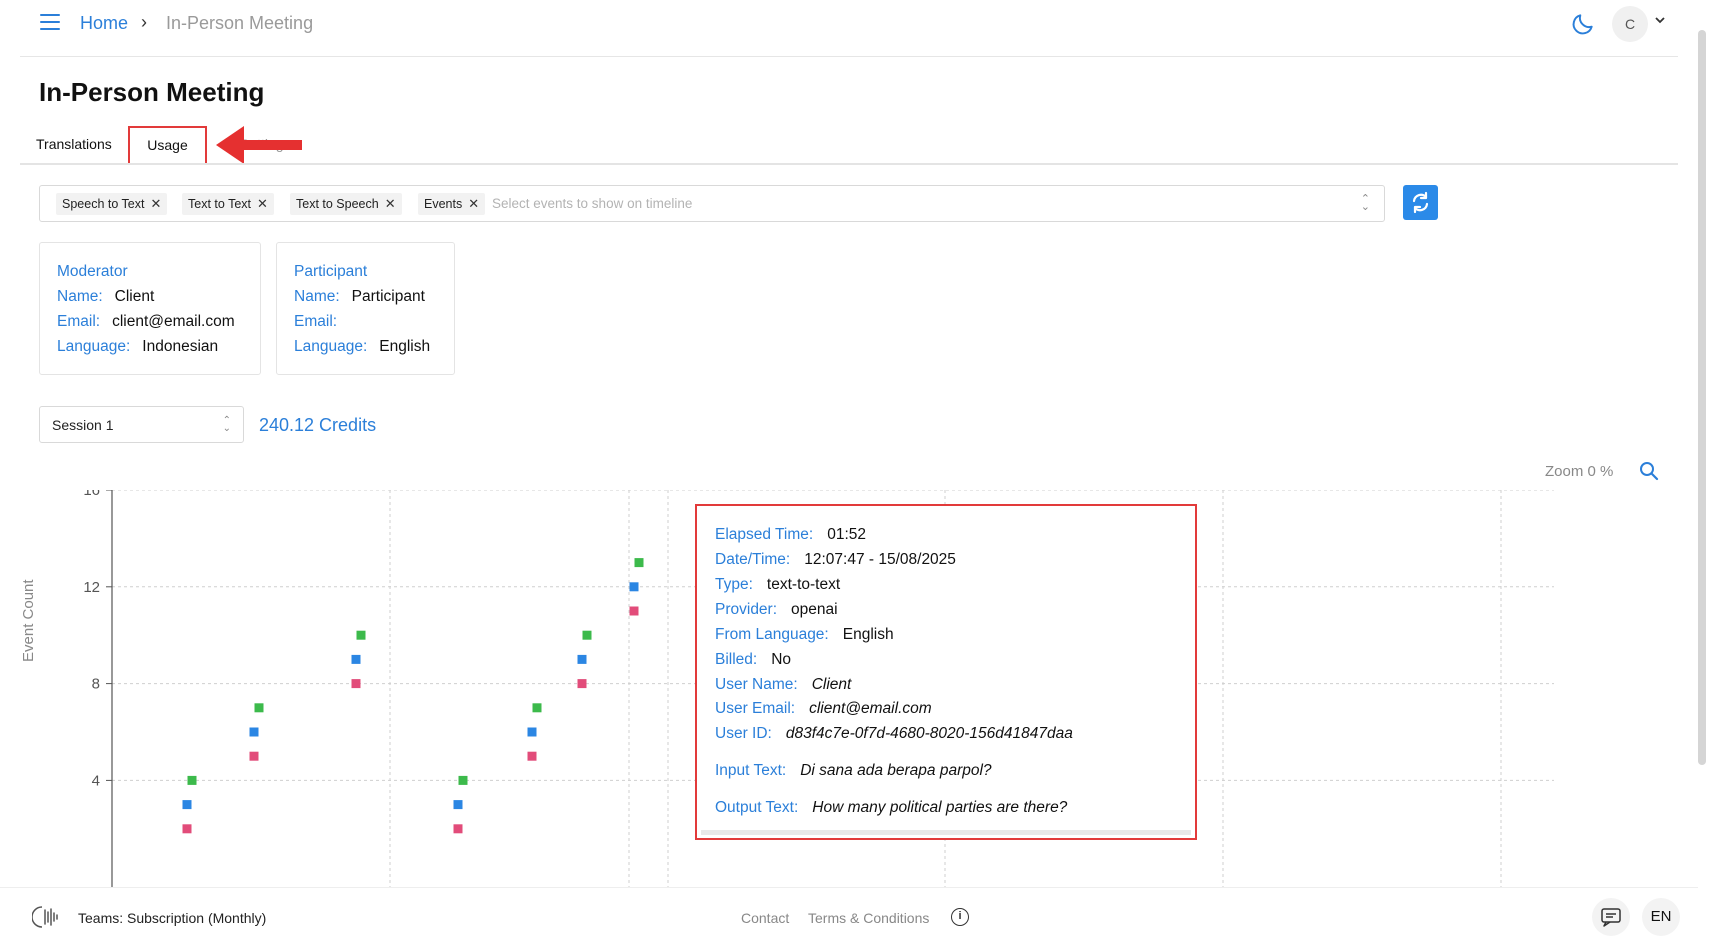 This screenshot has width=1710, height=945. Describe the element at coordinates (74, 144) in the screenshot. I see `tab-translations: Translations` at that location.